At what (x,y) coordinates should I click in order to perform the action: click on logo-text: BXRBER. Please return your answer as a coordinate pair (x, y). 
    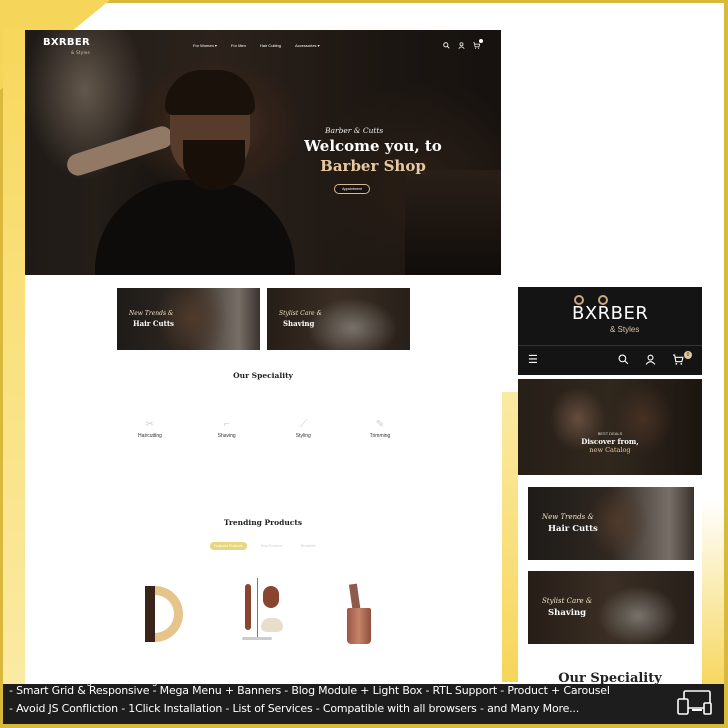
    Looking at the image, I should click on (66, 42).